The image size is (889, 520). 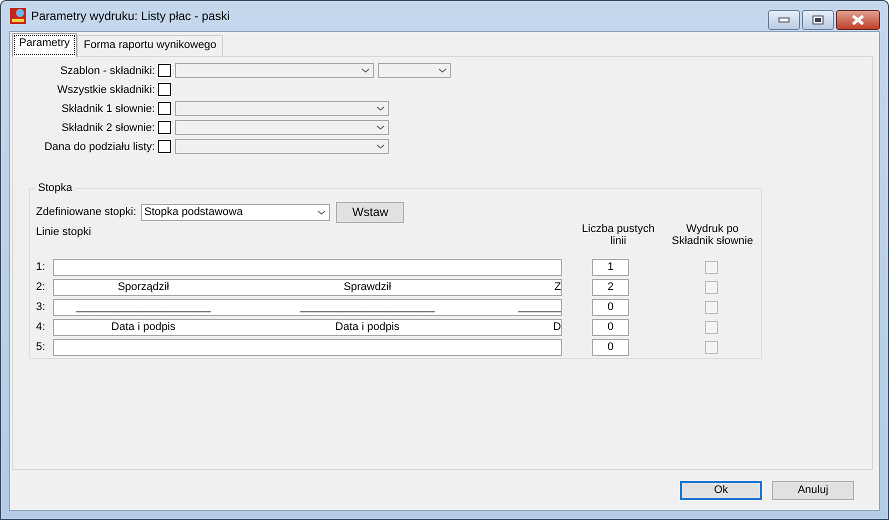 I want to click on tab: Forma raportu wynikowego, so click(x=150, y=45).